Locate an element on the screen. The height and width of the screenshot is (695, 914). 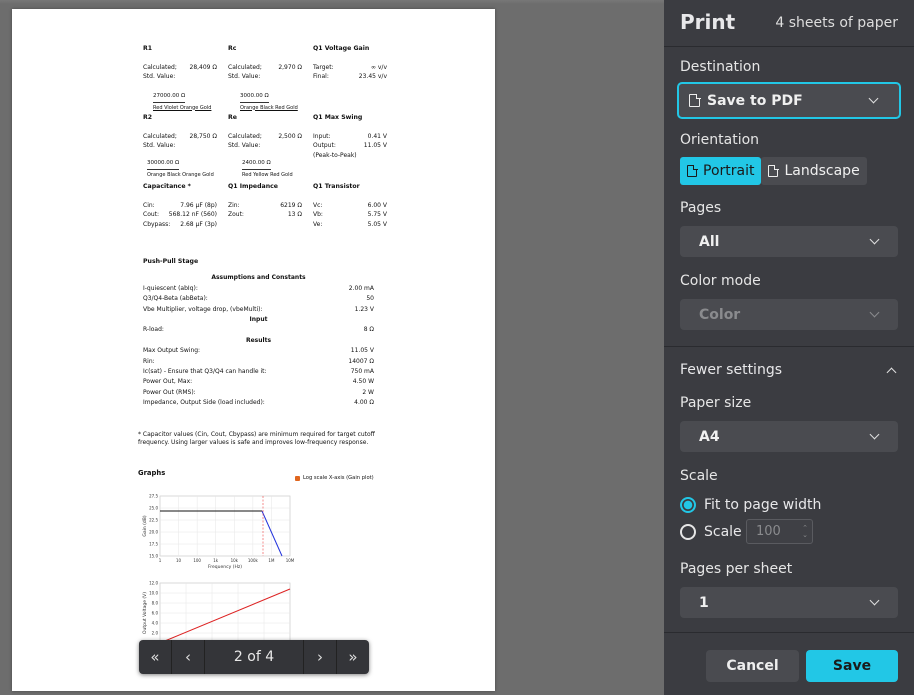
card-row: Calculated; 2,970 Ω is located at coordinates (265, 68).